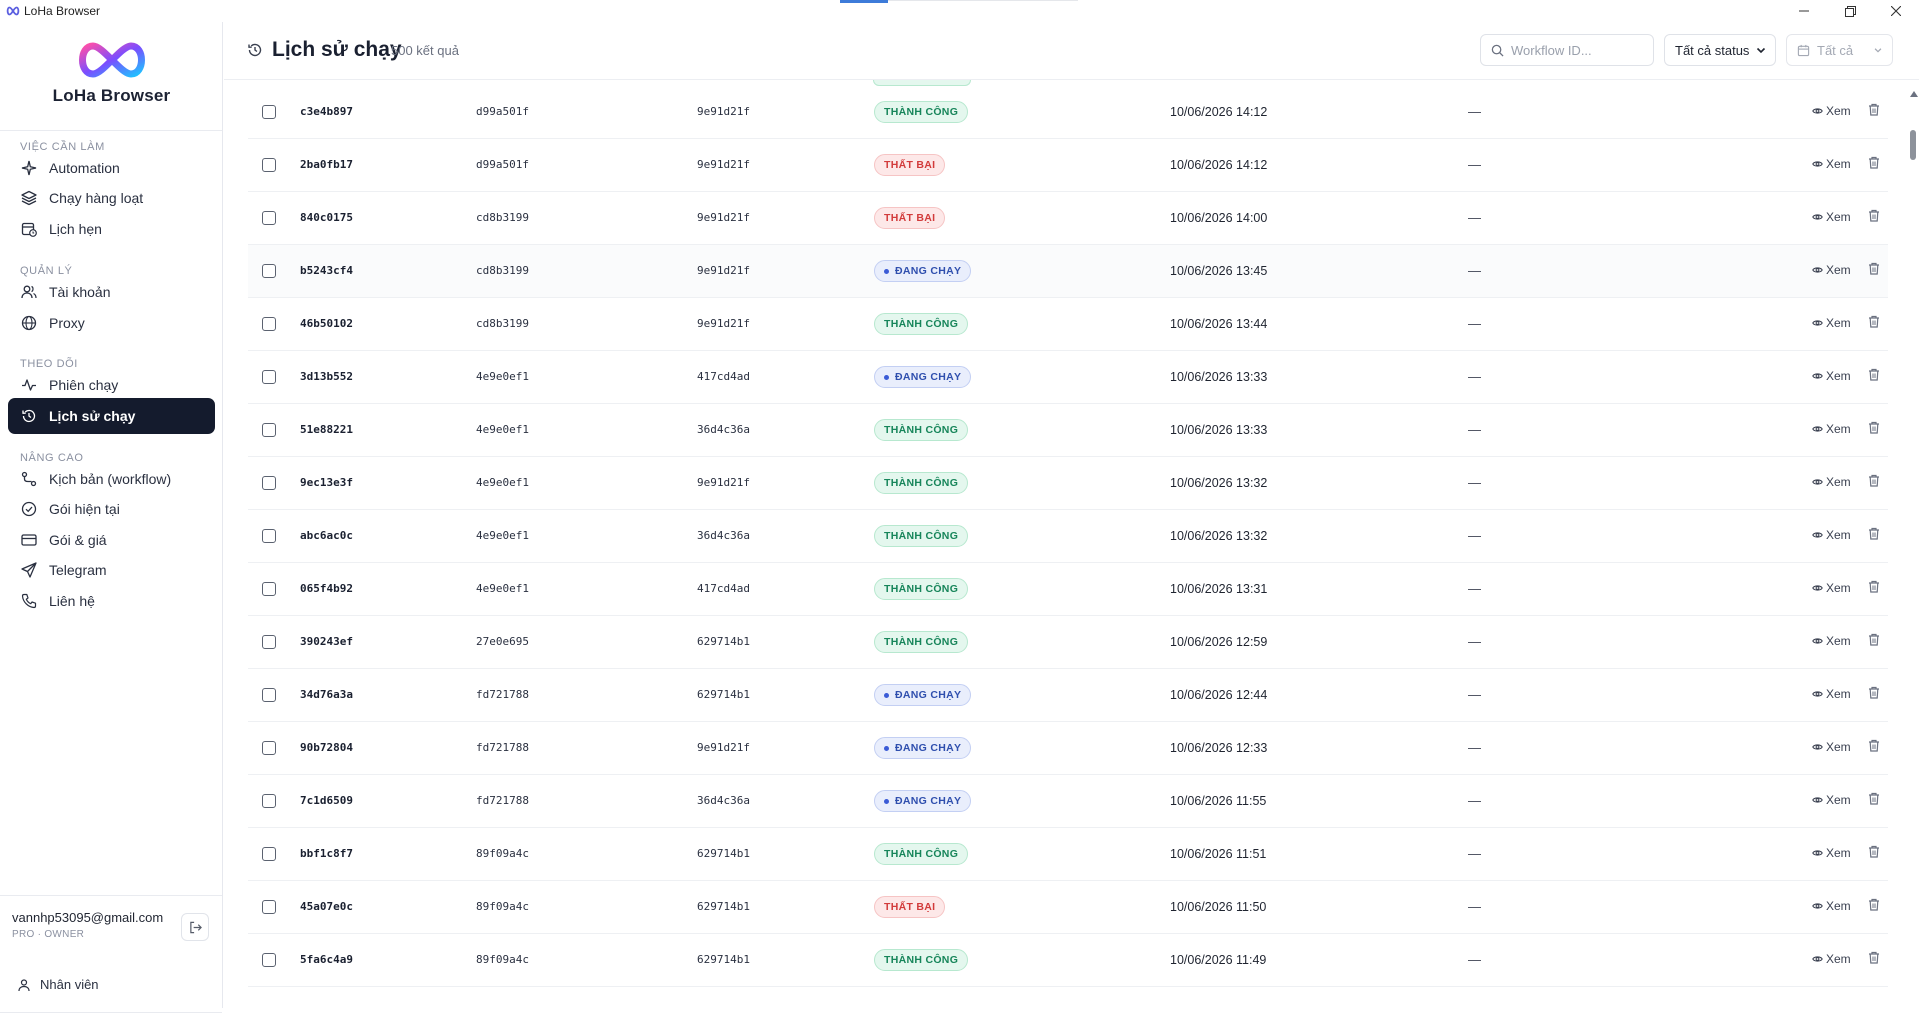  What do you see at coordinates (1804, 11) in the screenshot?
I see `minimize-button` at bounding box center [1804, 11].